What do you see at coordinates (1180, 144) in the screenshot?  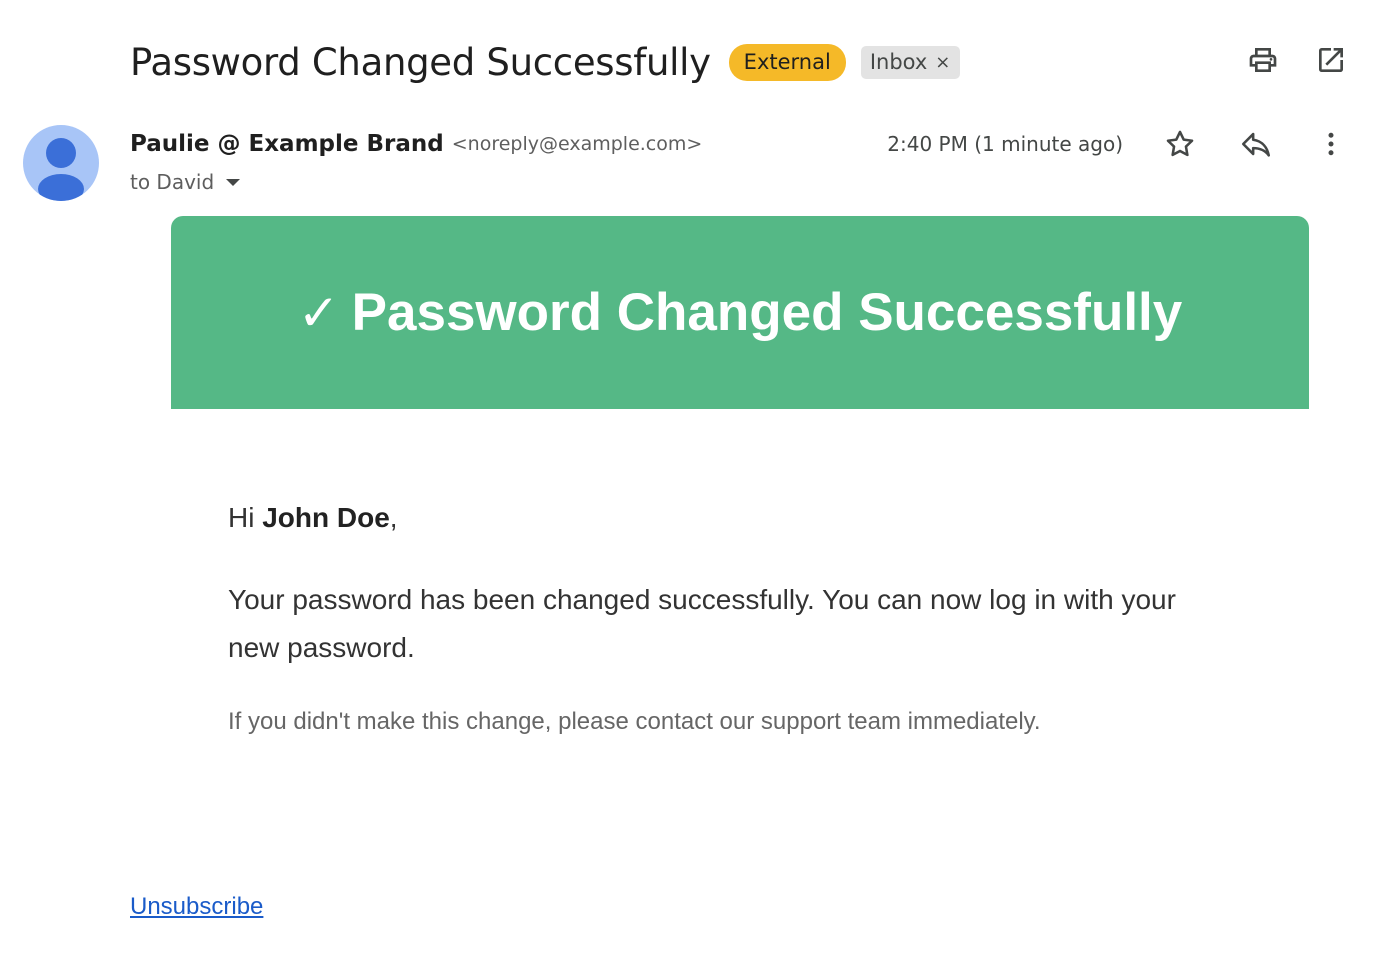 I see `star-icon` at bounding box center [1180, 144].